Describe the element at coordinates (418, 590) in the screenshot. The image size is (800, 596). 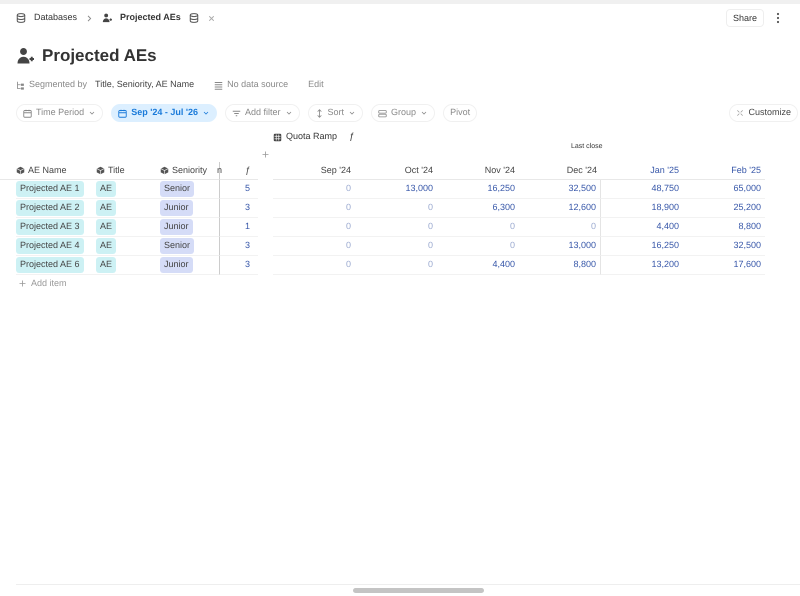
I see `scrollbar-thumb` at that location.